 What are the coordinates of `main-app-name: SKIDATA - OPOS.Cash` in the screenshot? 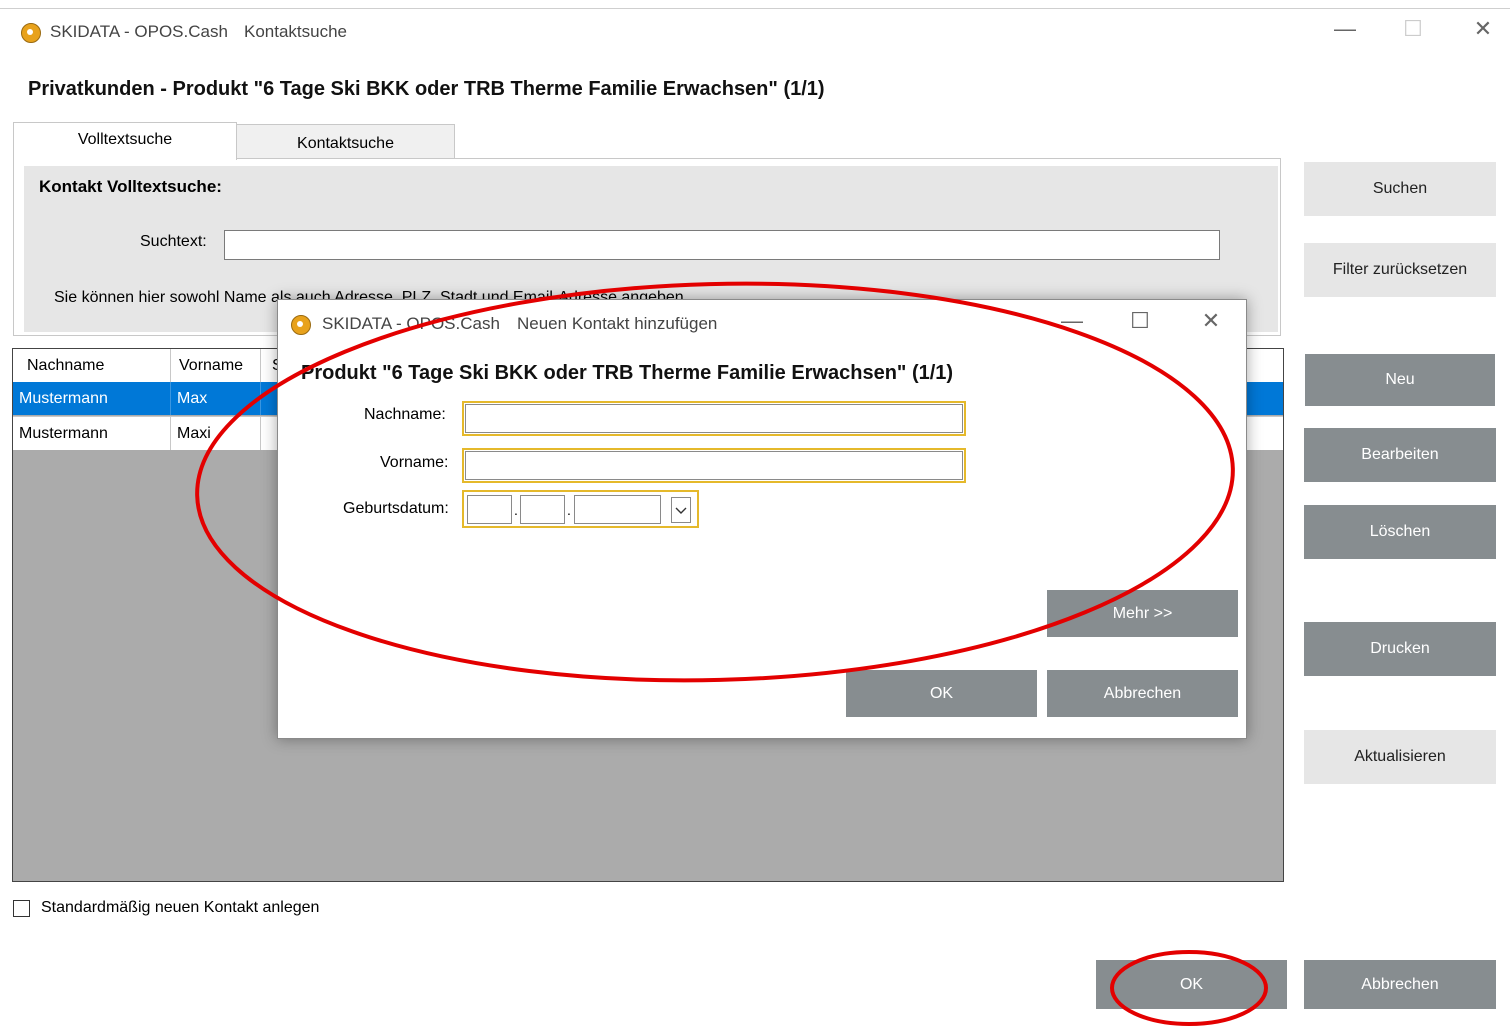 It's located at (139, 31).